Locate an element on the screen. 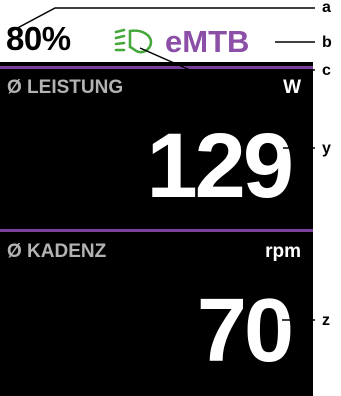 This screenshot has width=341, height=396. riding-mode: eMTB is located at coordinates (207, 41).